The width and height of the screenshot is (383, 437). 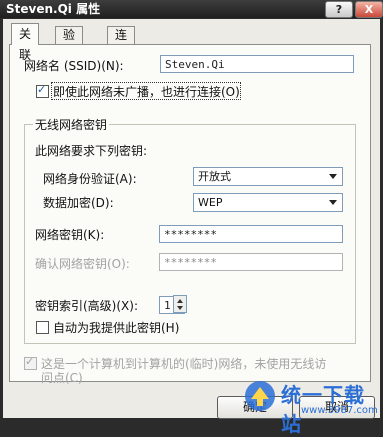 I want to click on key-index-spinner, so click(x=180, y=304).